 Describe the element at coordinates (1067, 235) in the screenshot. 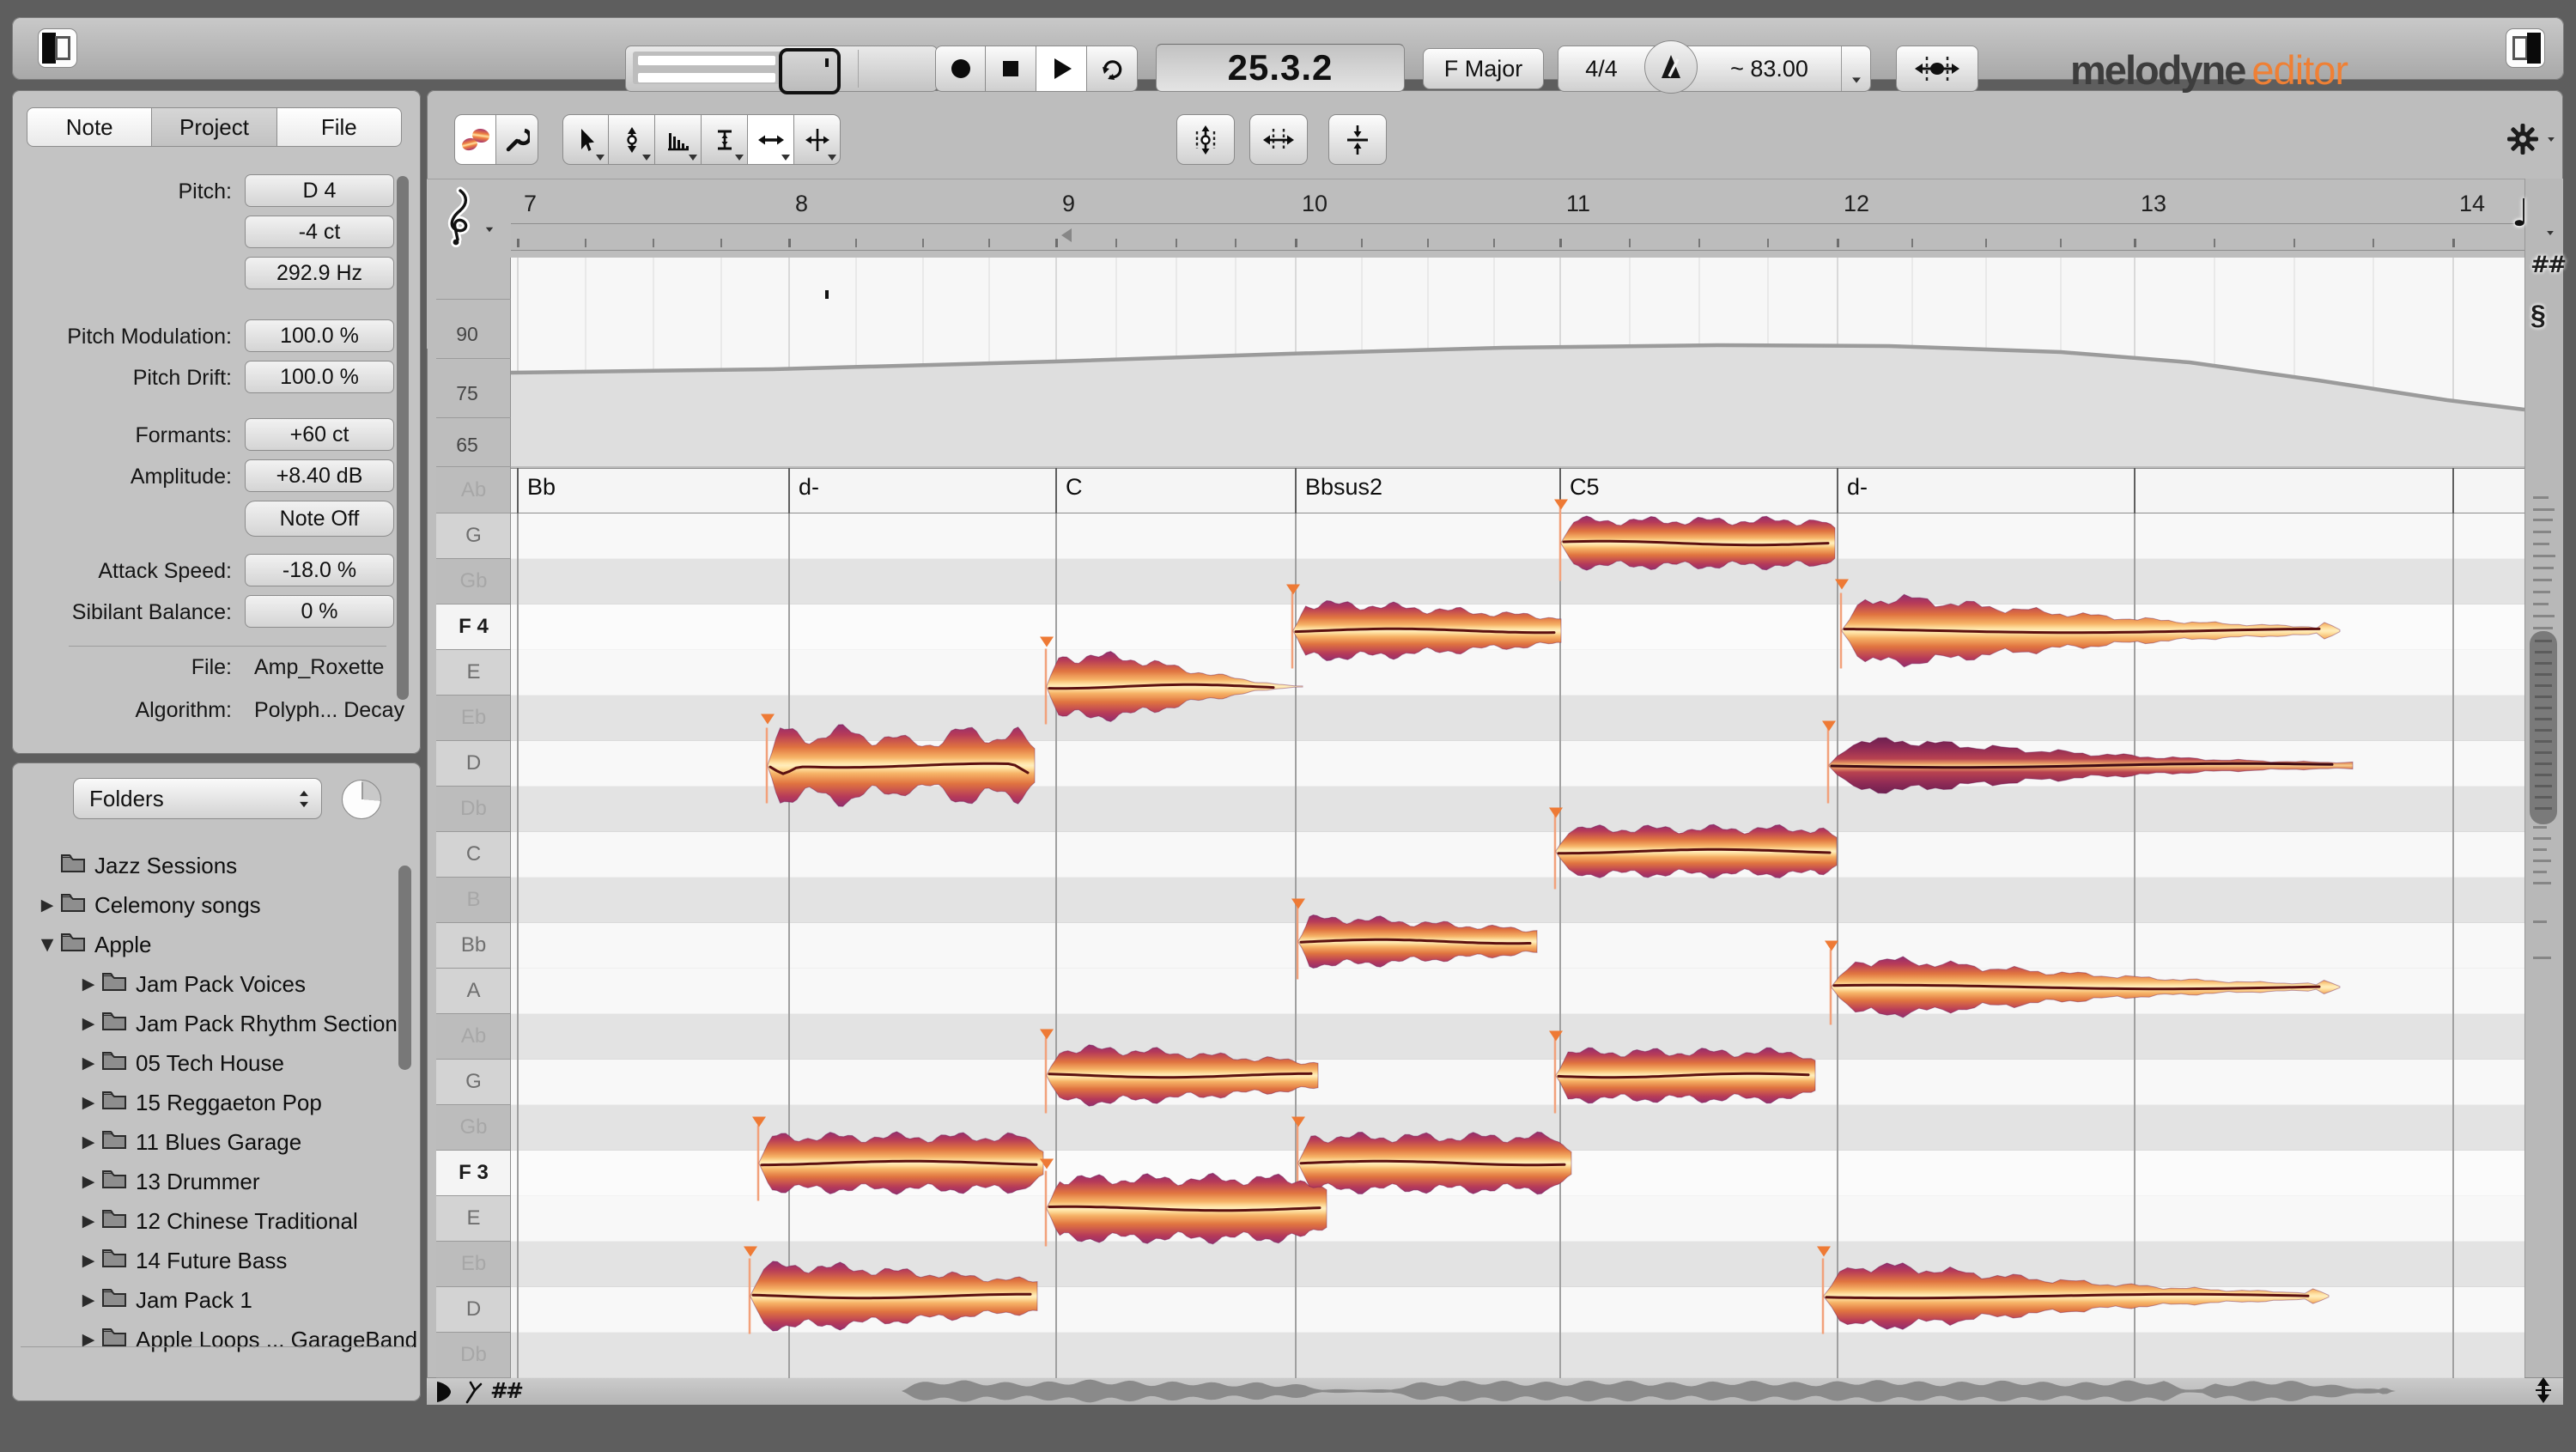

I see `ruler-marker` at that location.